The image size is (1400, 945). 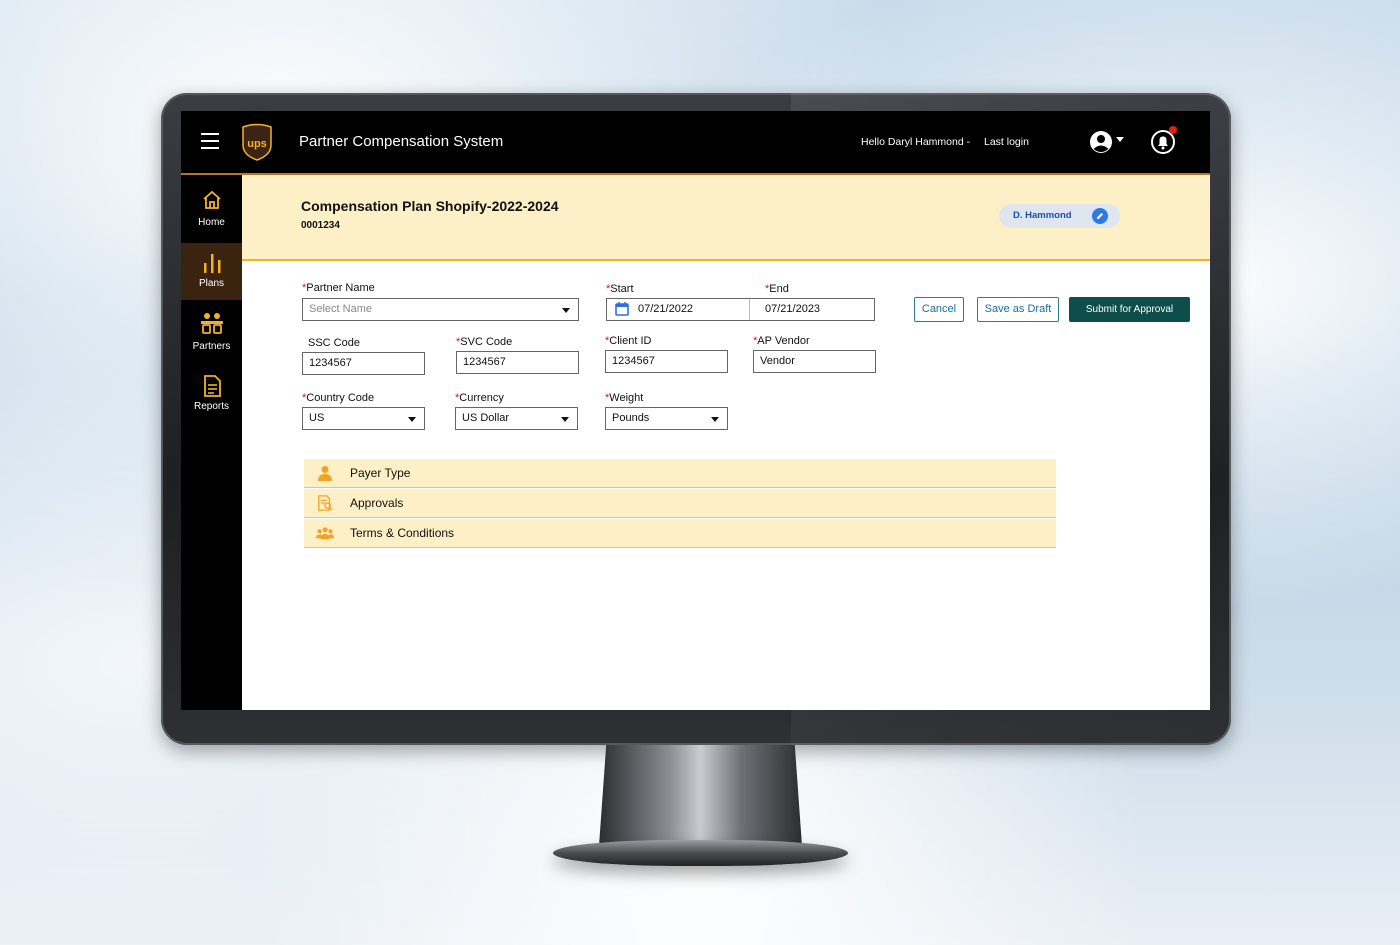 What do you see at coordinates (939, 309) in the screenshot?
I see `cancel-button: Cancel` at bounding box center [939, 309].